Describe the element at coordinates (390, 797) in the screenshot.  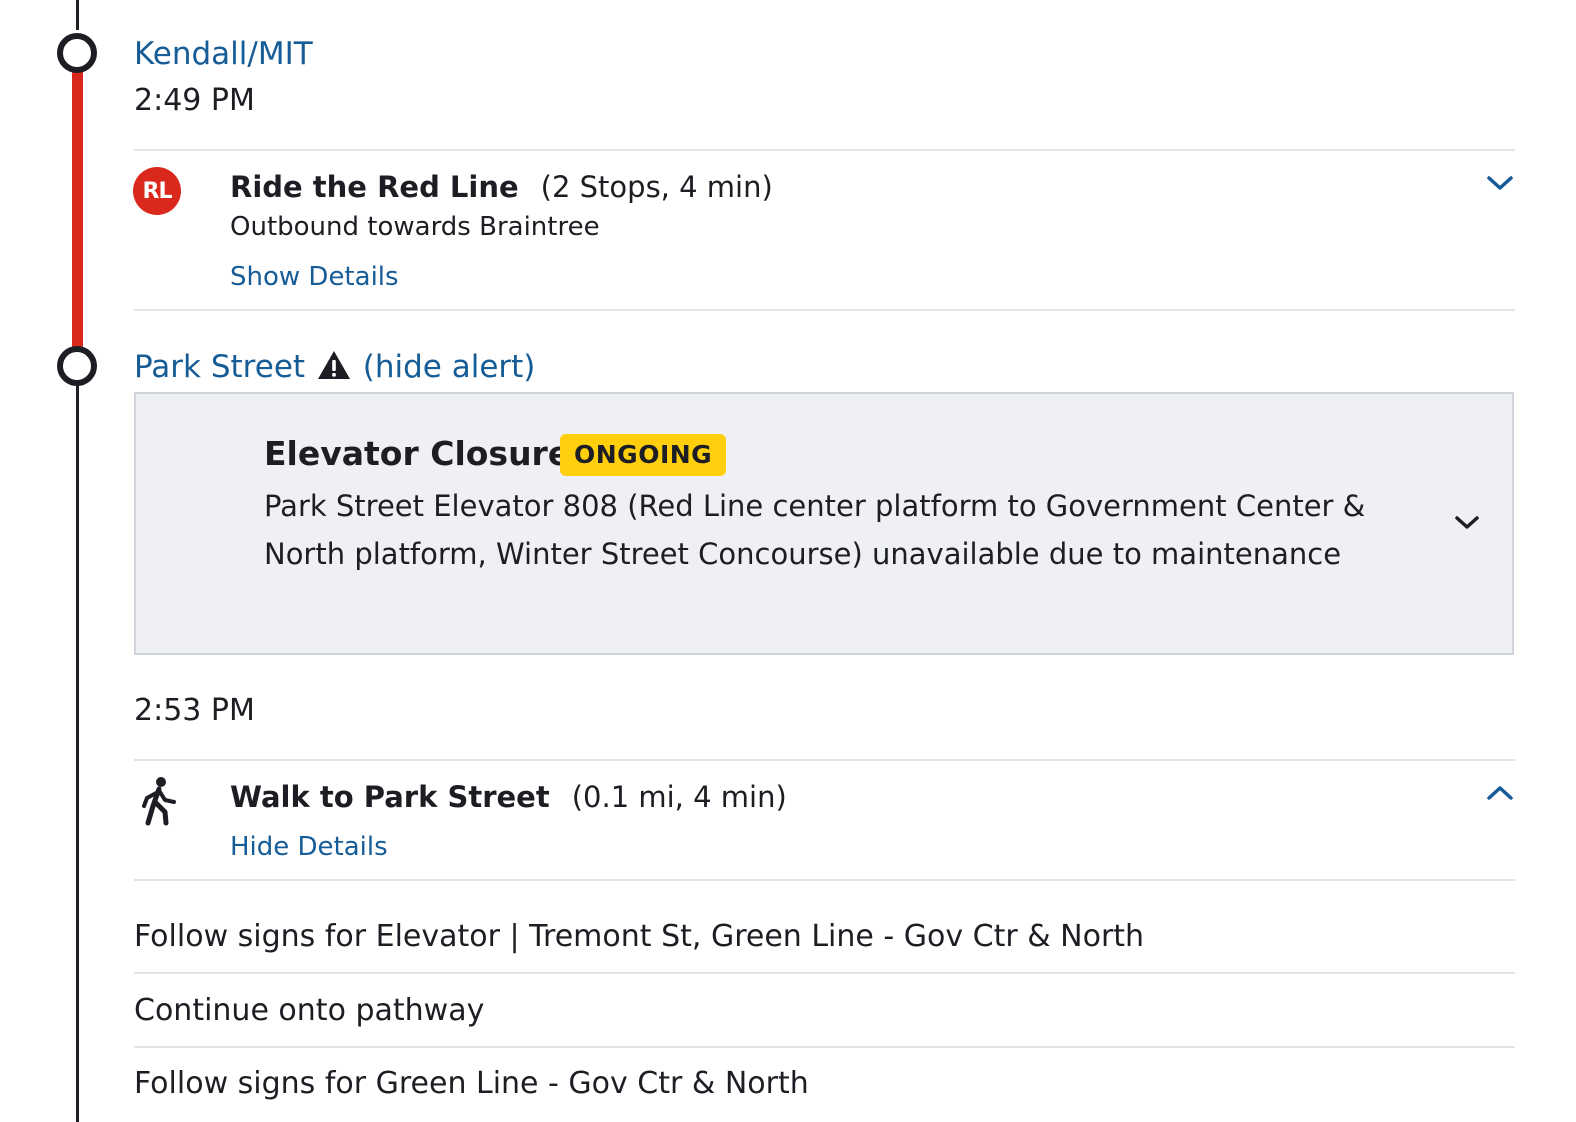
I see `leg-title-text: Walk to Park Street` at that location.